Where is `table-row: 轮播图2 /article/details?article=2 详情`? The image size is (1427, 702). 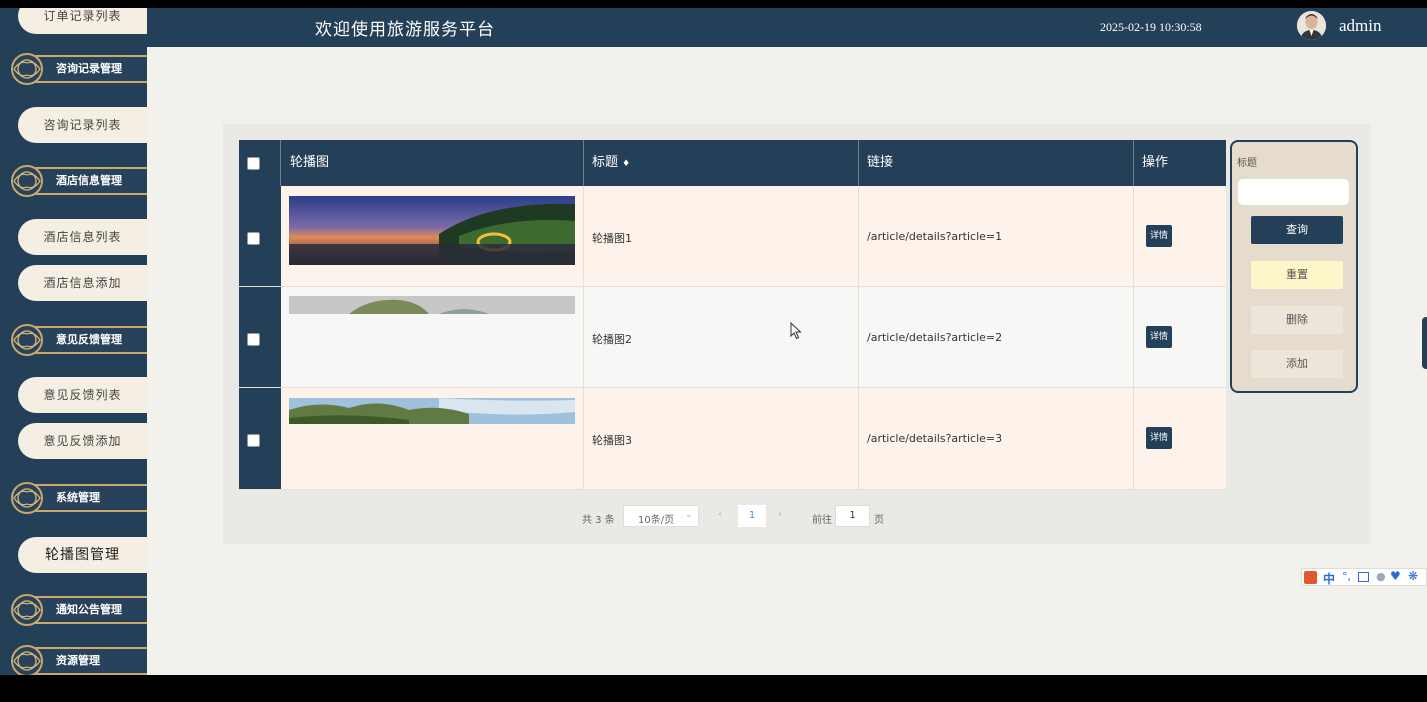
table-row: 轮播图2 /article/details?article=2 详情 is located at coordinates (732, 337).